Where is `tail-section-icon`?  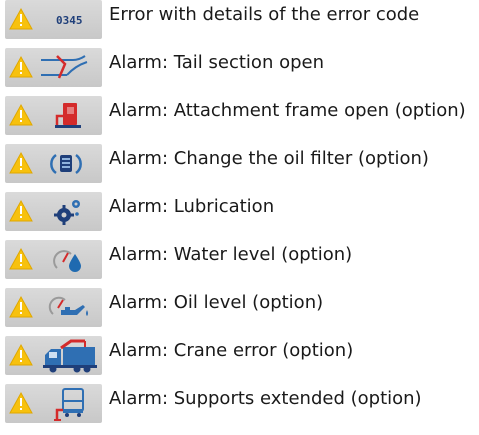
tail-section-icon is located at coordinates (64, 67).